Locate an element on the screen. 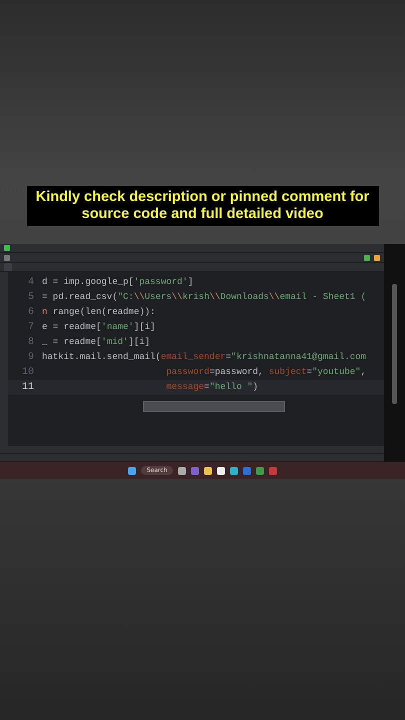 Image resolution: width=405 pixels, height=720 pixels. code-line: password=password, subject="youtube", is located at coordinates (266, 372).